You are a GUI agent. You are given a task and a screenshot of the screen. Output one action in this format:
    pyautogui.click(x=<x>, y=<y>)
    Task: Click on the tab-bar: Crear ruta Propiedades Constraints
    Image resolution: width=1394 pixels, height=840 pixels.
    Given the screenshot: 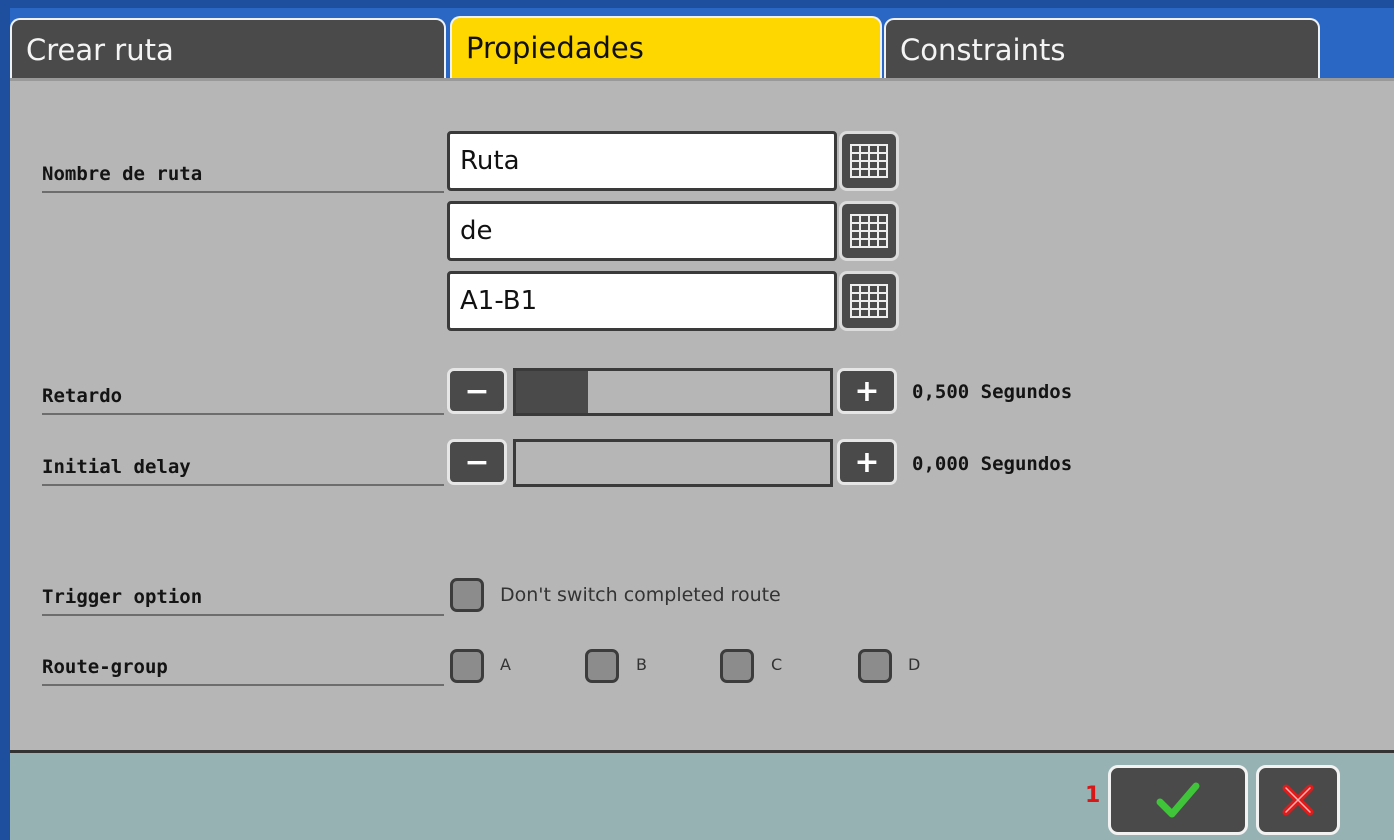 What is the action you would take?
    pyautogui.click(x=702, y=45)
    